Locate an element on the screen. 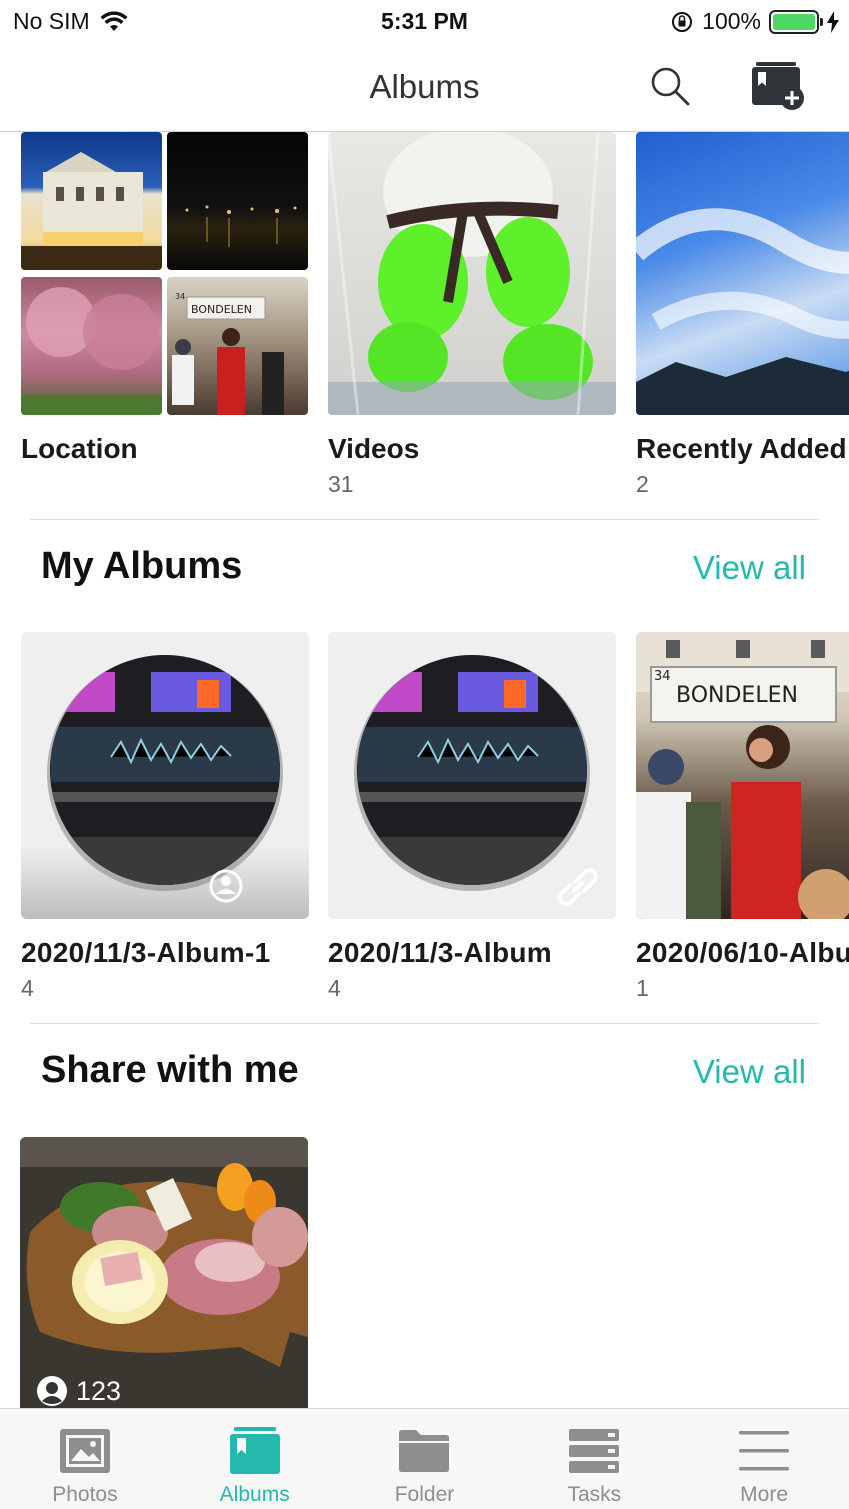 This screenshot has width=849, height=1509. tab-albums-label: Albums is located at coordinates (254, 1494).